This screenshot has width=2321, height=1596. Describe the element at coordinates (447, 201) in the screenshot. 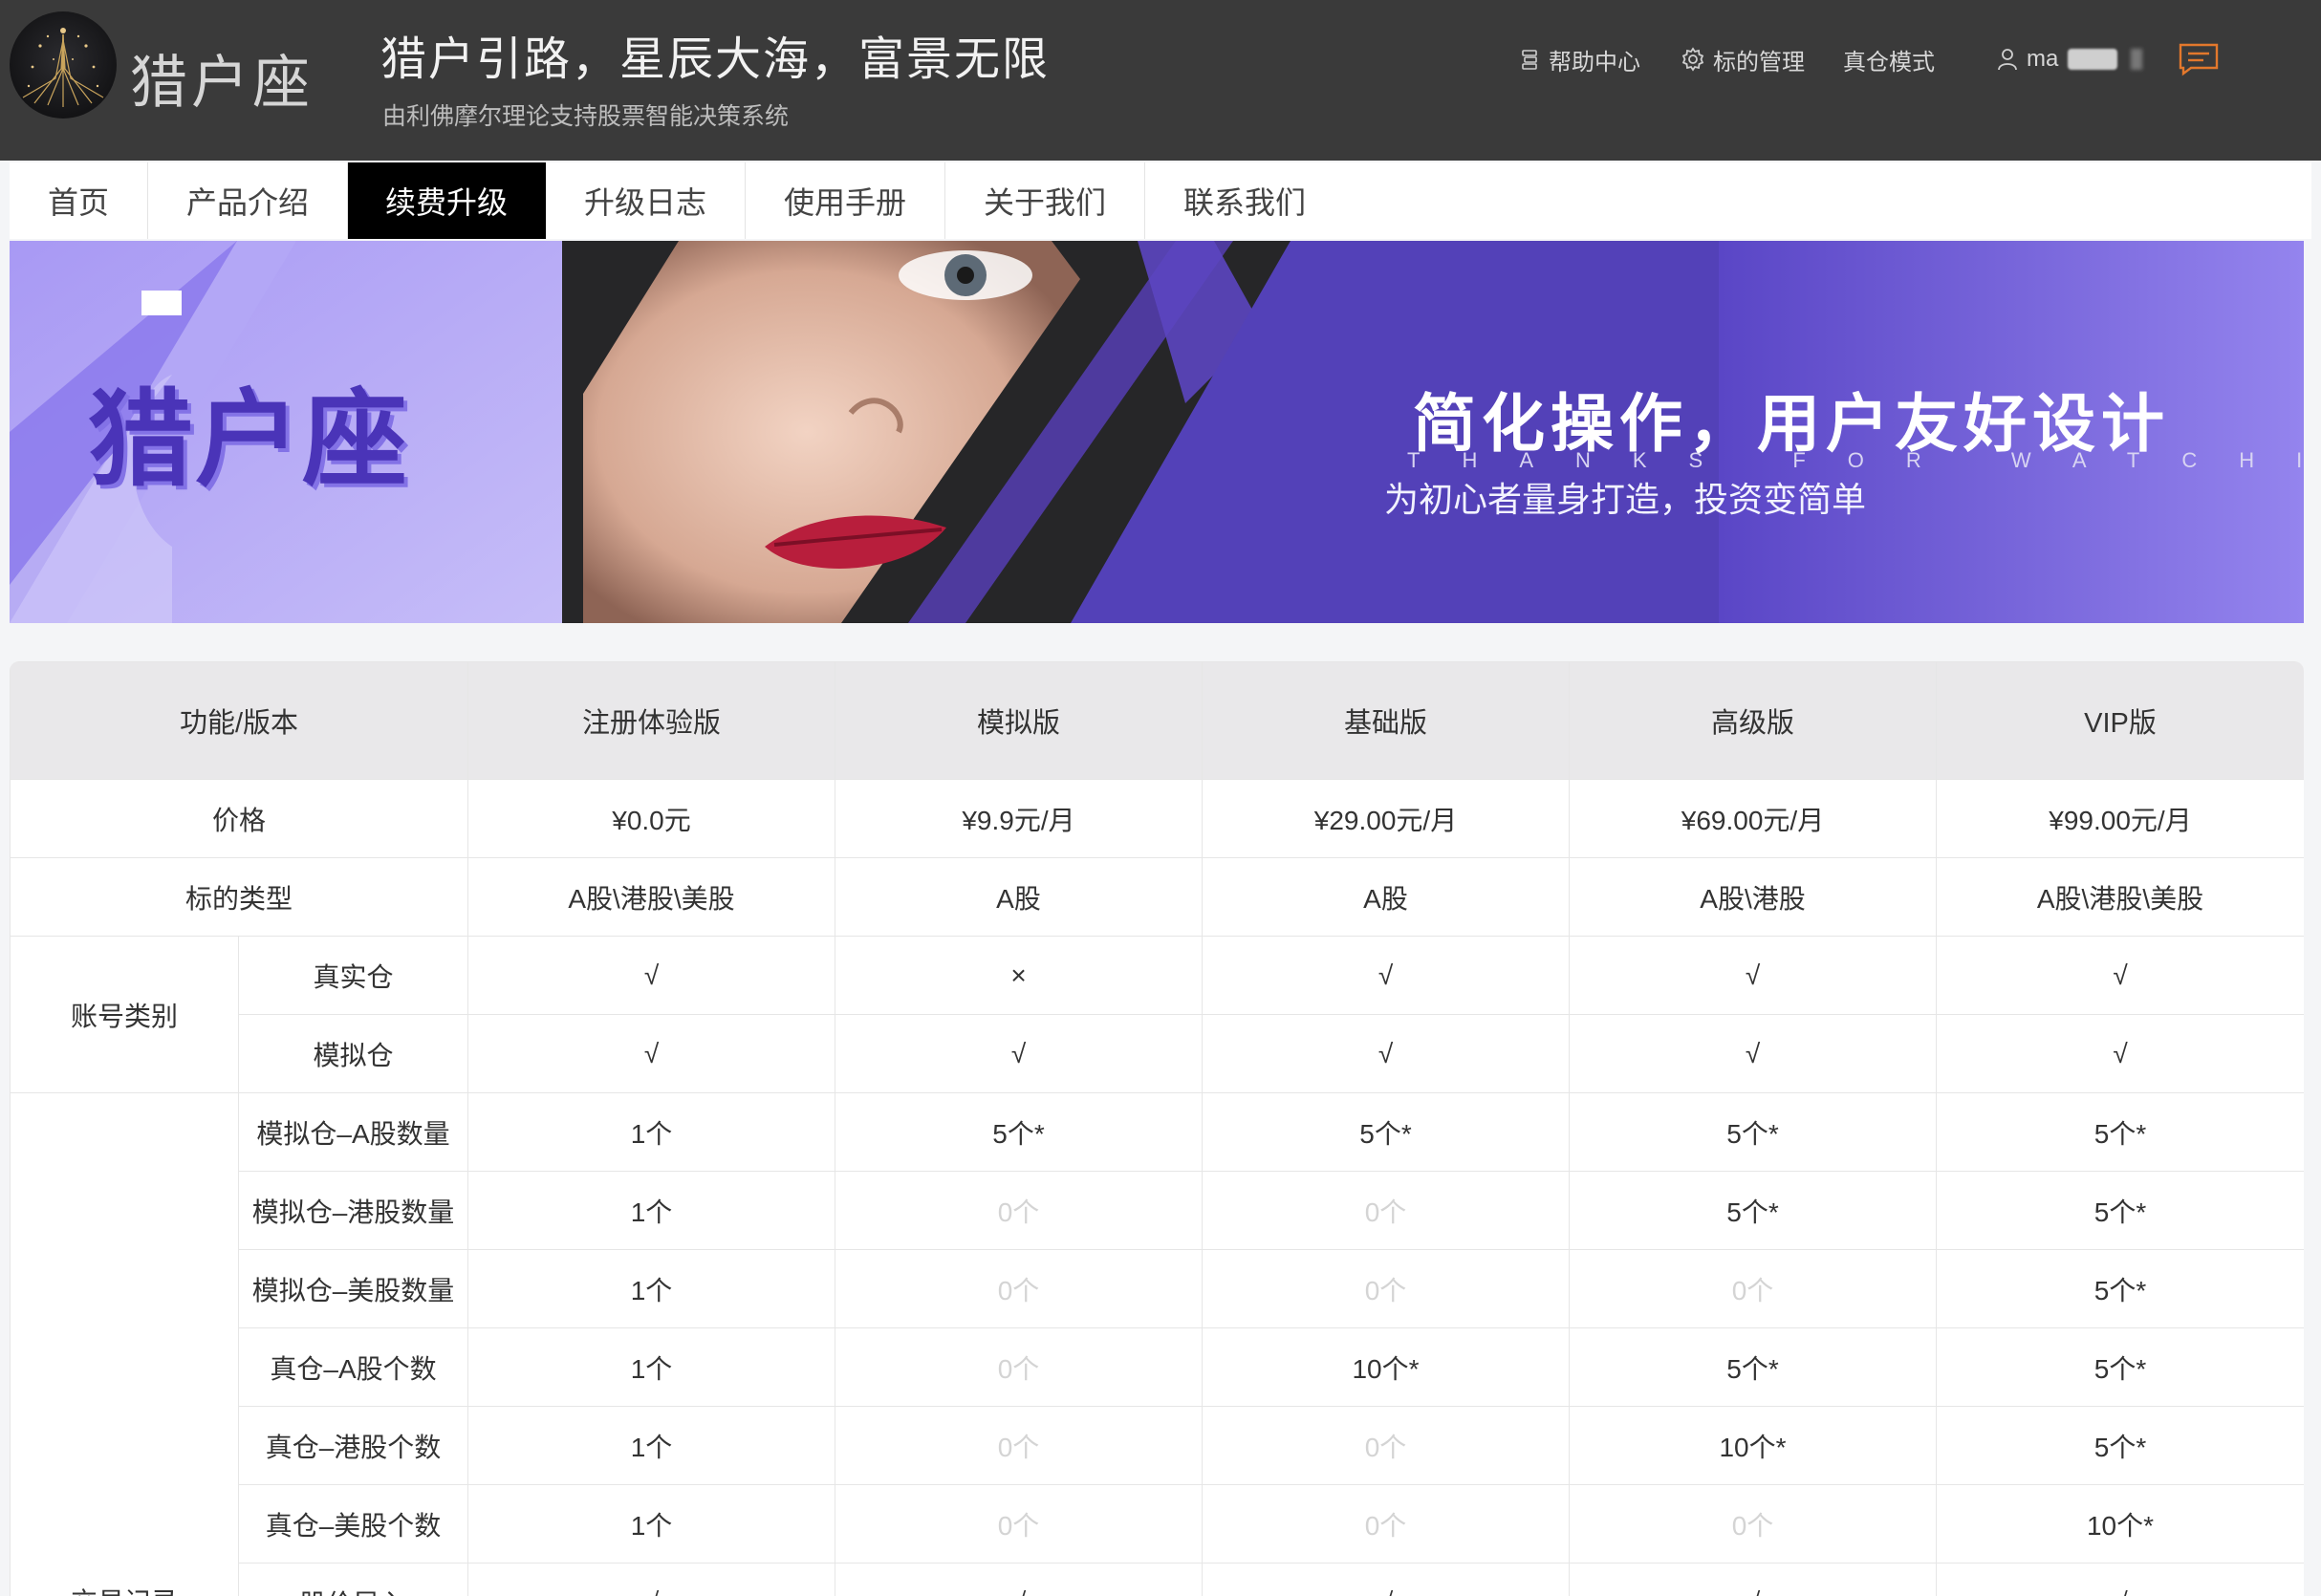

I see `tab-renew-upgrade: 续费升级` at that location.